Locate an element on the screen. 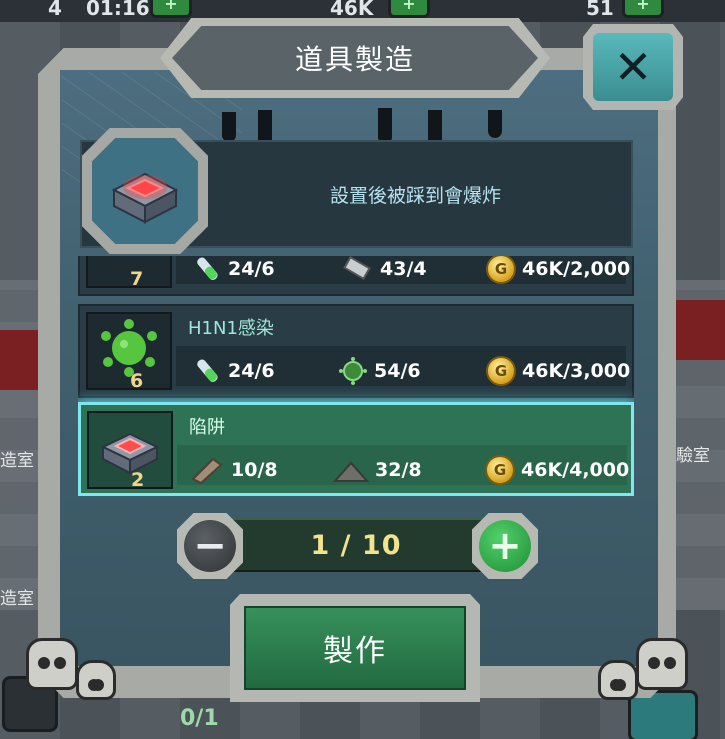  recipe-thumb: 6 is located at coordinates (129, 352).